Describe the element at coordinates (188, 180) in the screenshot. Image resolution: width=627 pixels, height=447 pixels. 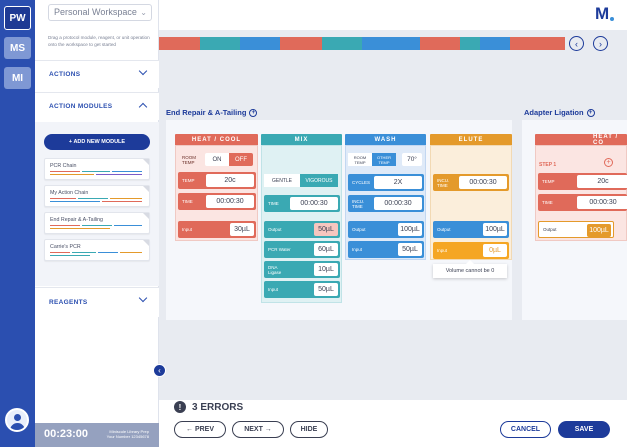
I see `temp-label: TEMP` at that location.